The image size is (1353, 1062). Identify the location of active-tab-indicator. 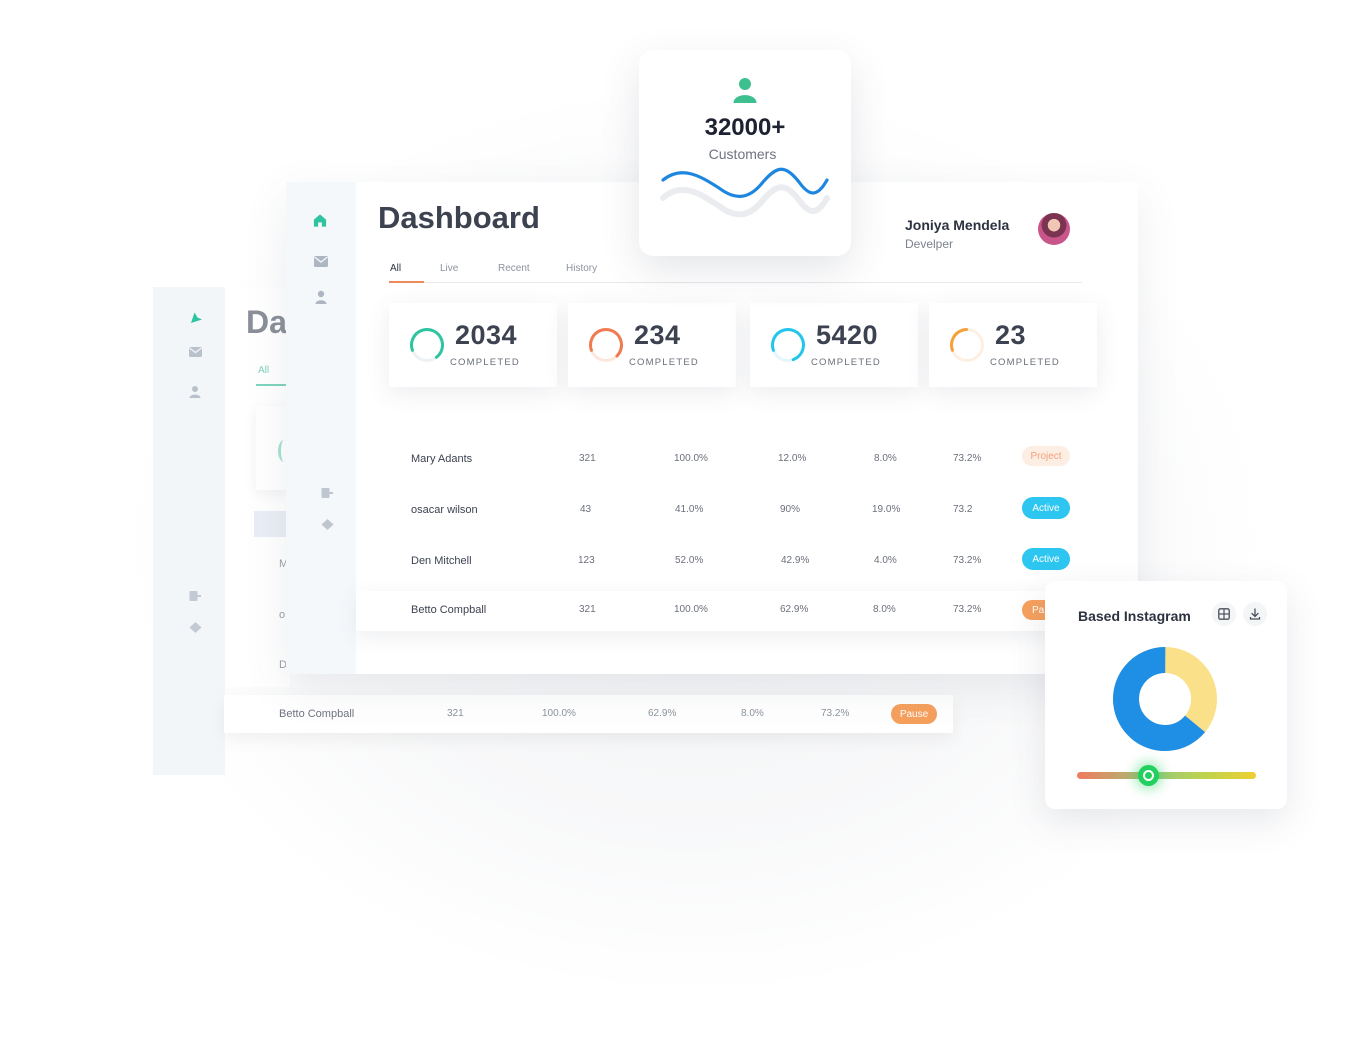
(406, 282).